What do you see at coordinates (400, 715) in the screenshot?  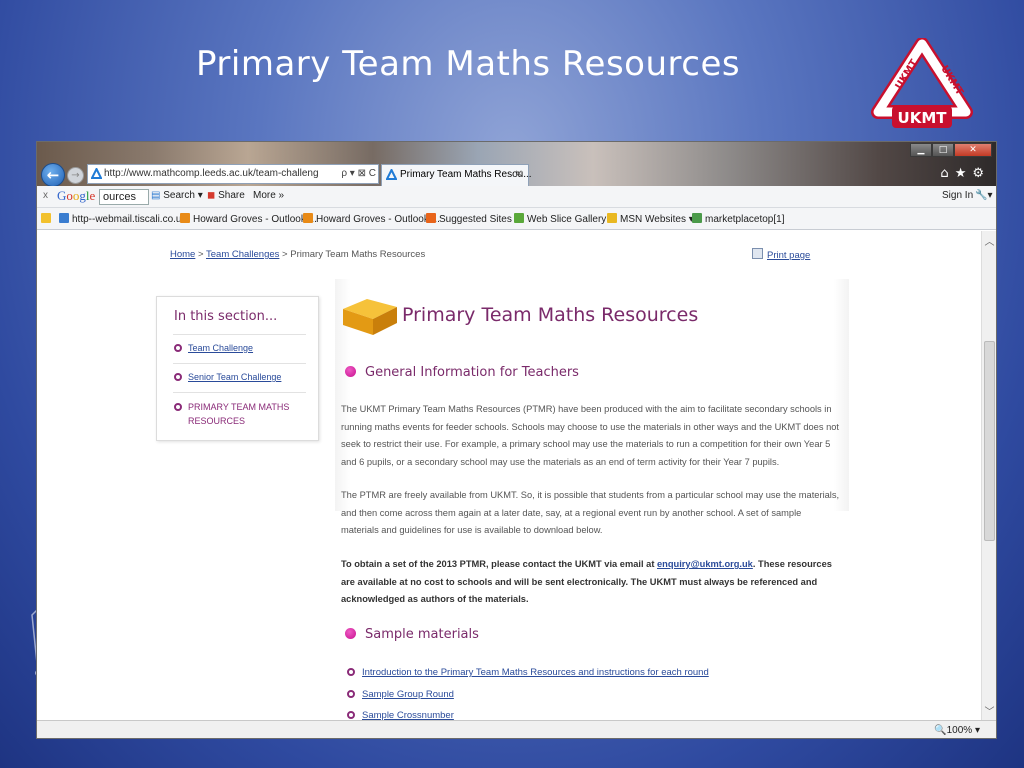 I see `sample-link-crossnumber: Sample Crossnumber` at bounding box center [400, 715].